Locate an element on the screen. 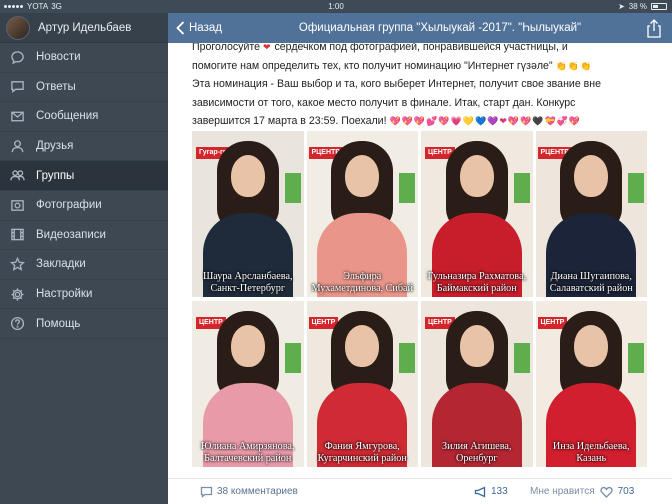 This screenshot has width=672, height=504. photo-caption: Эльфира Мухаметдинова, Сибай is located at coordinates (362, 282).